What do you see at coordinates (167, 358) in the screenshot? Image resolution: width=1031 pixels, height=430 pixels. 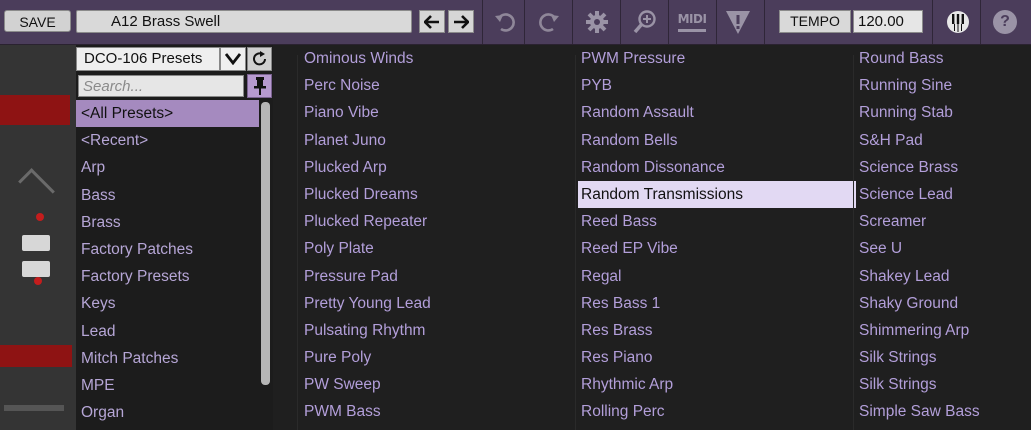 I see `category-item: Mitch Patches` at bounding box center [167, 358].